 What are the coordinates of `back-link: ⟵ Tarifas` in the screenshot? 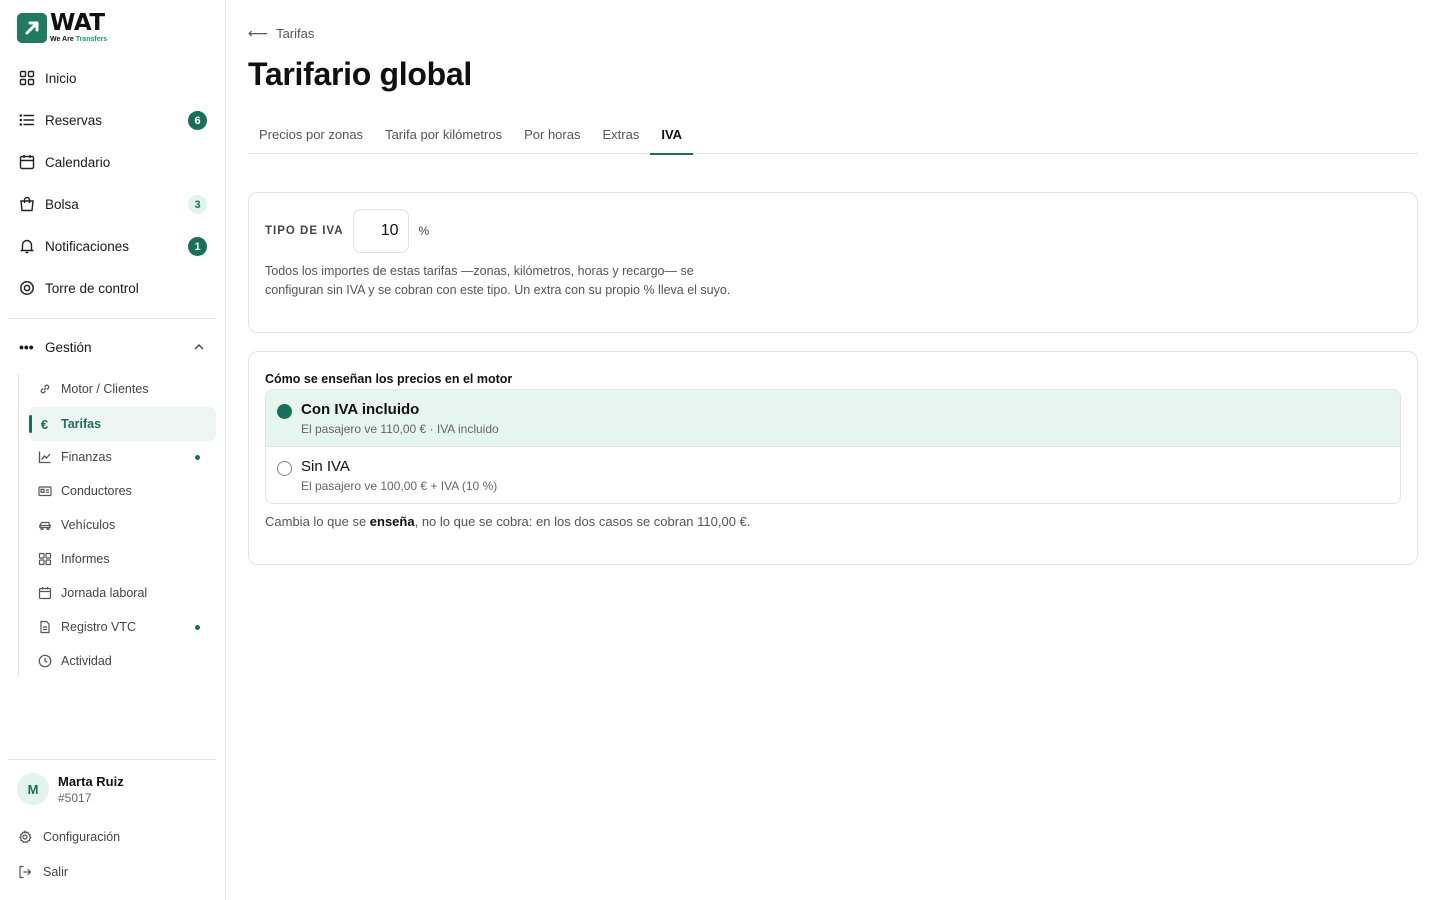 It's located at (281, 33).